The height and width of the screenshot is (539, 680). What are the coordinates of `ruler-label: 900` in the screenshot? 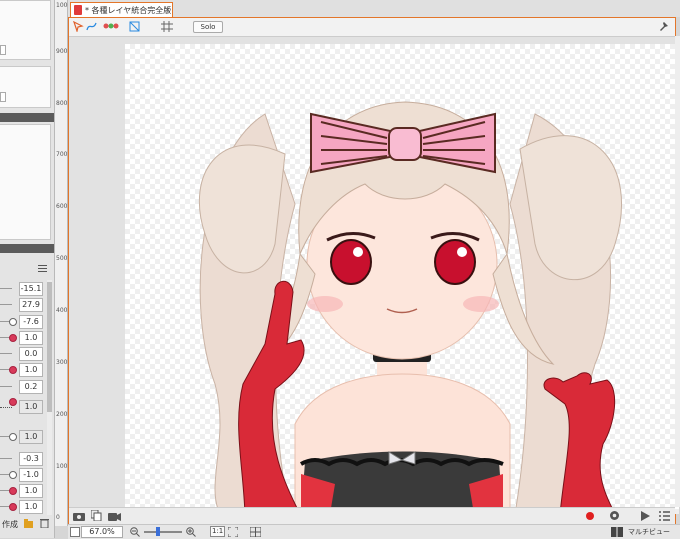 It's located at (62, 51).